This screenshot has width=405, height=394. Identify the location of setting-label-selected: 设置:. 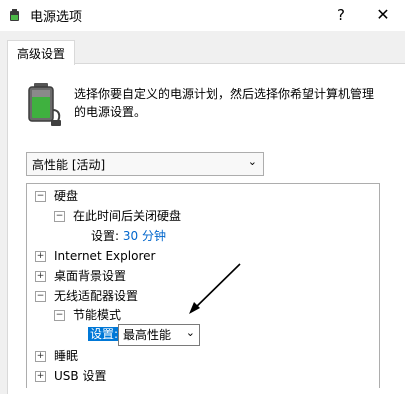
(104, 334).